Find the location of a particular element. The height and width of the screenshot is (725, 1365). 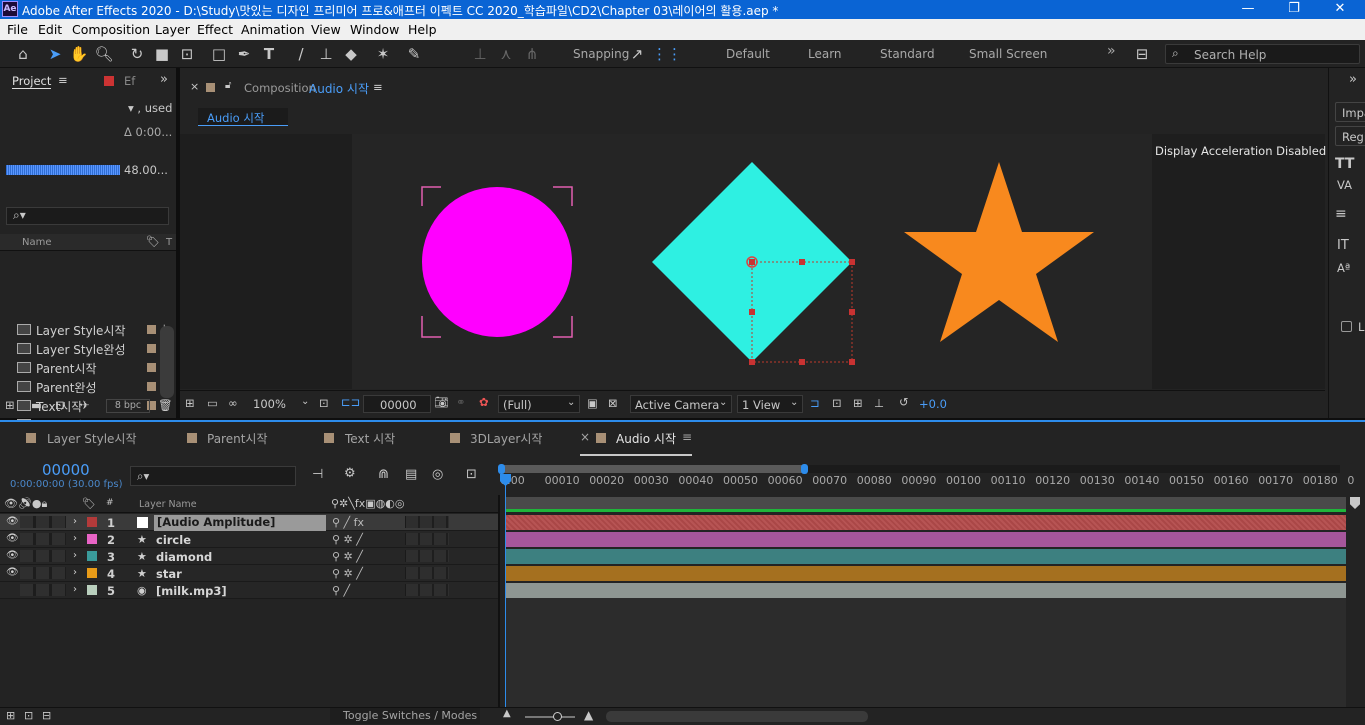

layer-name: circle is located at coordinates (173, 540).